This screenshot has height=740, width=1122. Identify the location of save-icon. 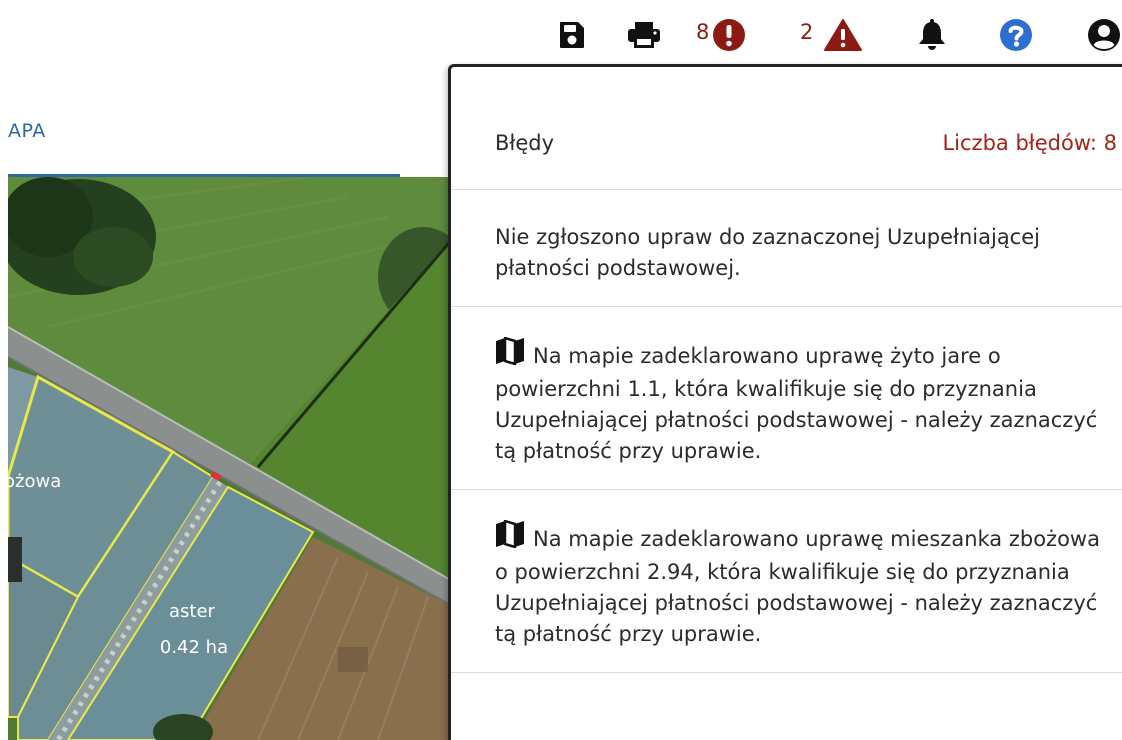
(572, 35).